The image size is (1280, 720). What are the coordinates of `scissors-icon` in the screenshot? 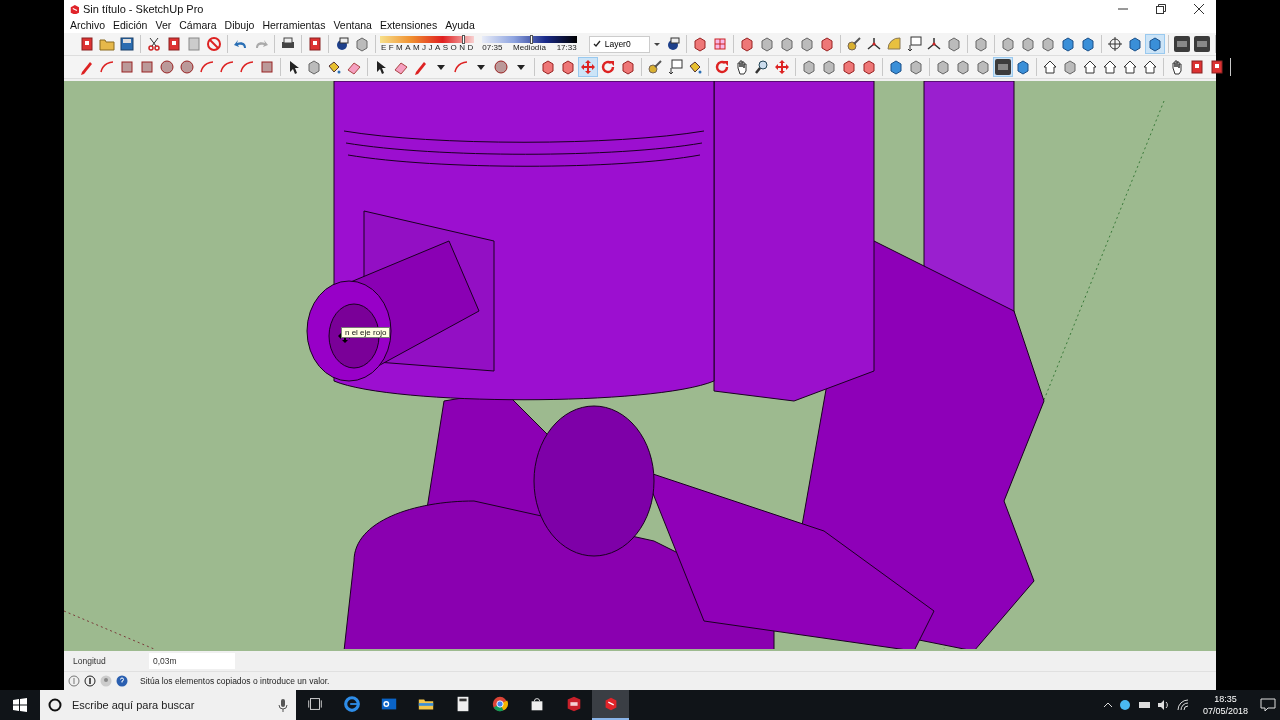 It's located at (154, 44).